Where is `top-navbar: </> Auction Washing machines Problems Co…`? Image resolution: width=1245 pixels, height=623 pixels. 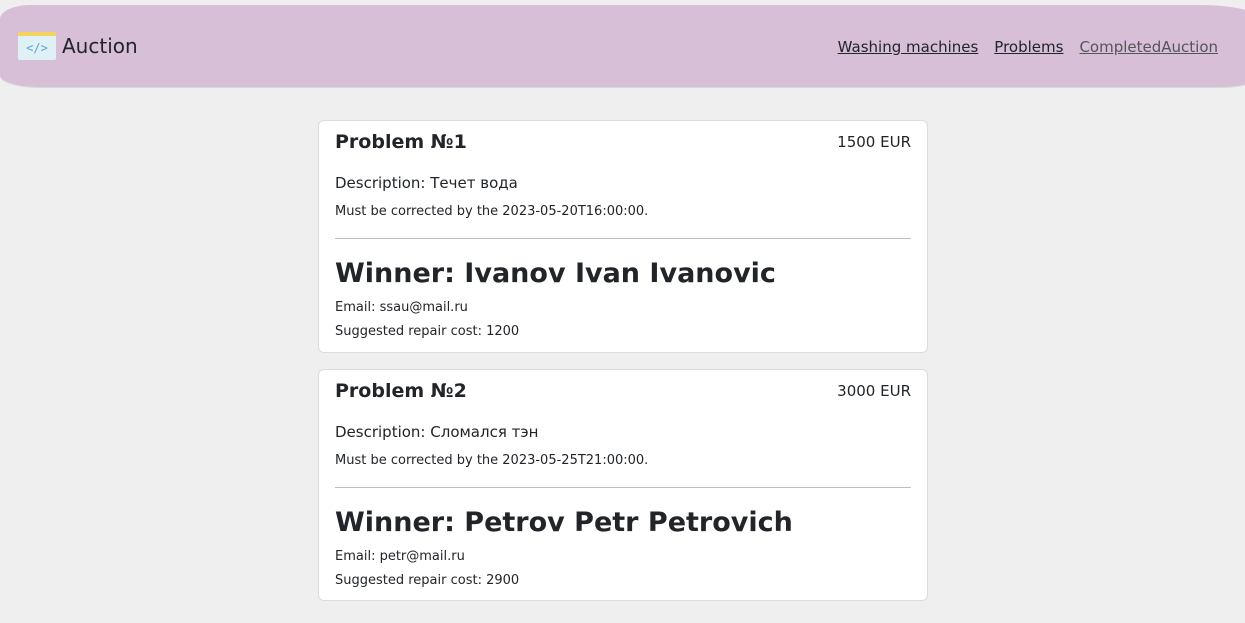 top-navbar: </> Auction Washing machines Problems Co… is located at coordinates (622, 46).